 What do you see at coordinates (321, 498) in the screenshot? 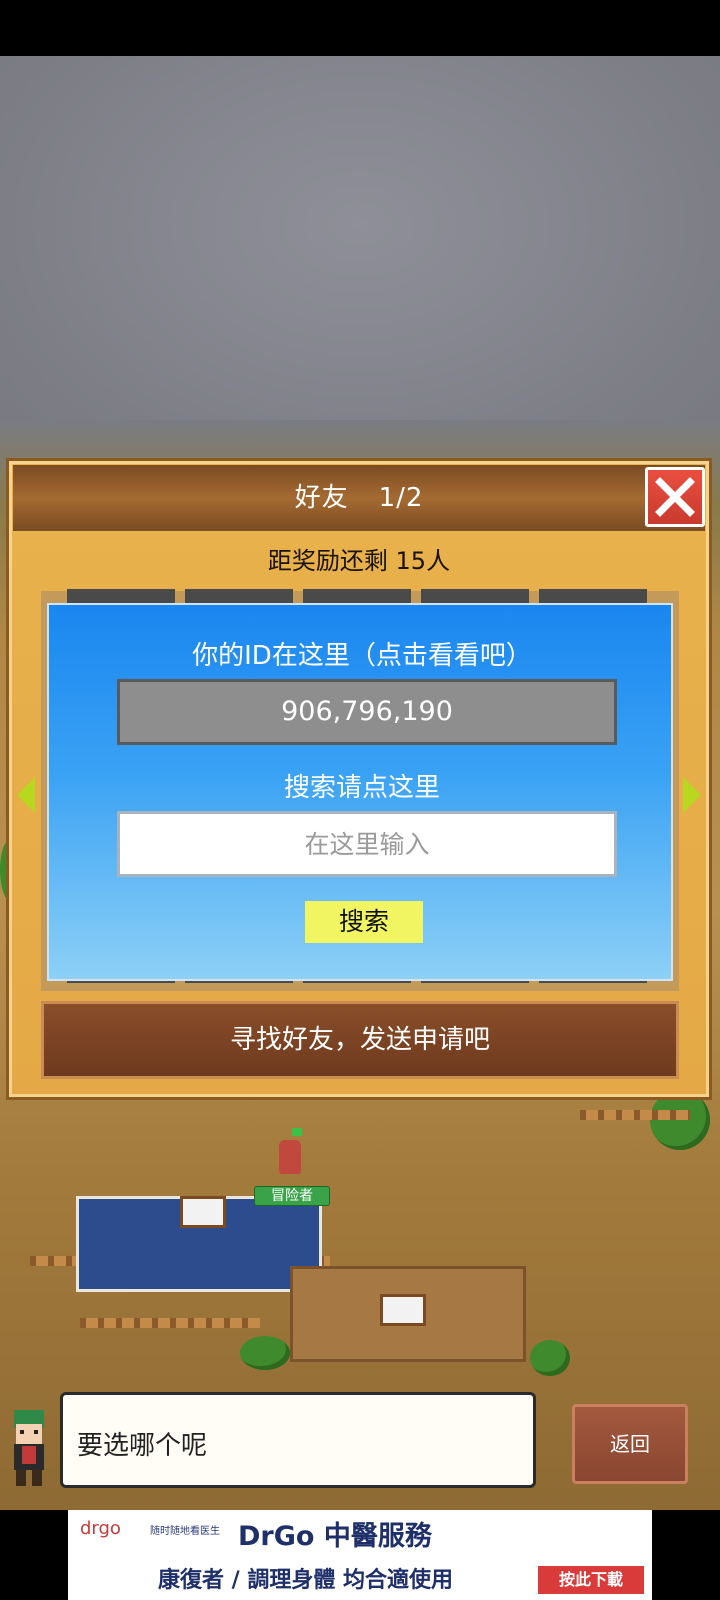
I see `title-text: 好友` at bounding box center [321, 498].